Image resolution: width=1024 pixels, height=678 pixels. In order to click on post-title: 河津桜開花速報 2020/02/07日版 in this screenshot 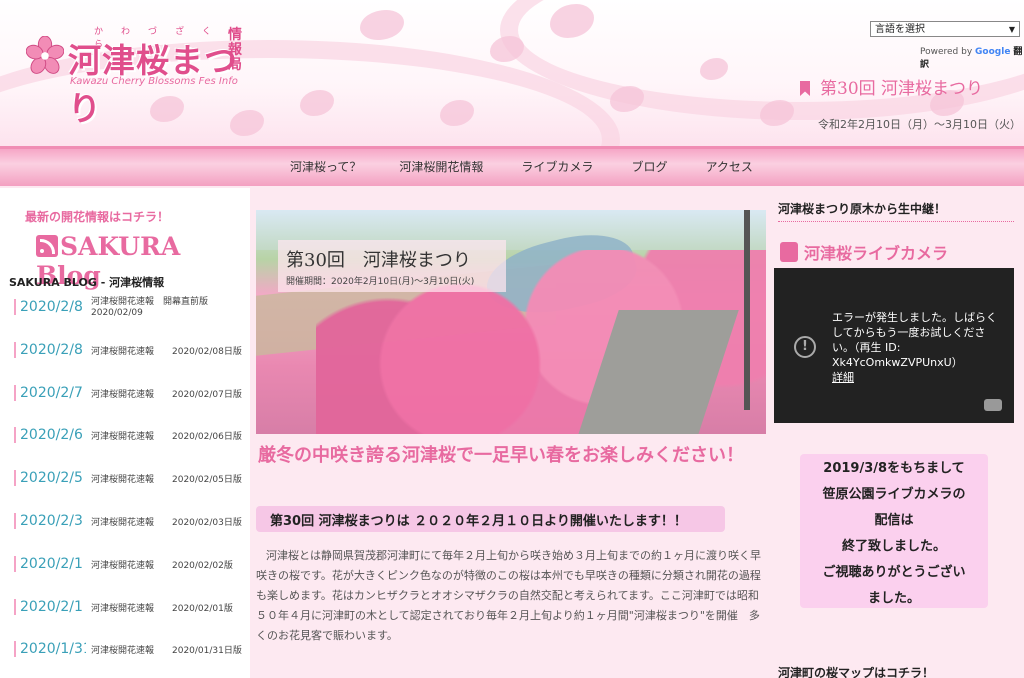, I will do `click(166, 393)`.